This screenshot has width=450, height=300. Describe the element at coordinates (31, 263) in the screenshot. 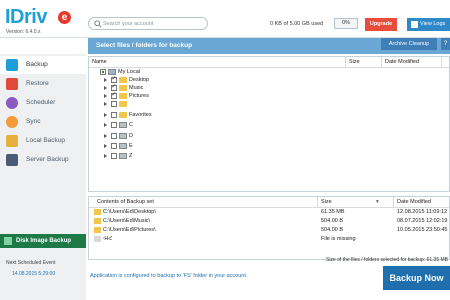

I see `next-event-label: Next Scheduled Event` at that location.